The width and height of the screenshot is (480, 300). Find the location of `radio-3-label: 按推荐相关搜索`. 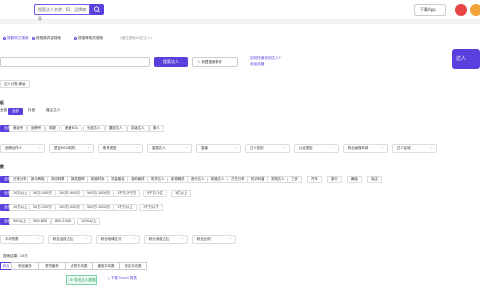

radio-3-label: 按推荐相关搜索 is located at coordinates (91, 38).